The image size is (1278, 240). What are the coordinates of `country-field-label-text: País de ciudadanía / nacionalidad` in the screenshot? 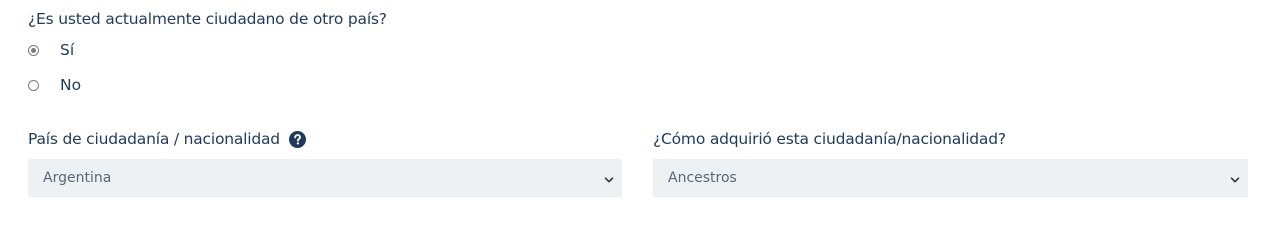 It's located at (154, 139).